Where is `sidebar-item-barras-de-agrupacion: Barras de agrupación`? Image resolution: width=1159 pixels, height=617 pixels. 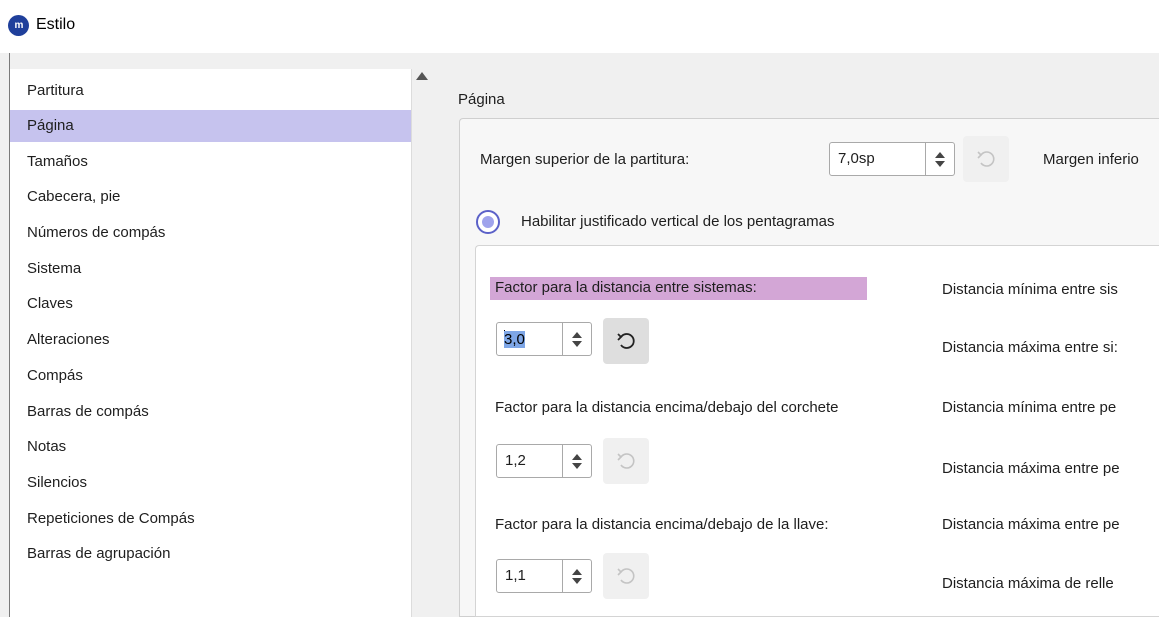 sidebar-item-barras-de-agrupacion: Barras de agrupación is located at coordinates (210, 554).